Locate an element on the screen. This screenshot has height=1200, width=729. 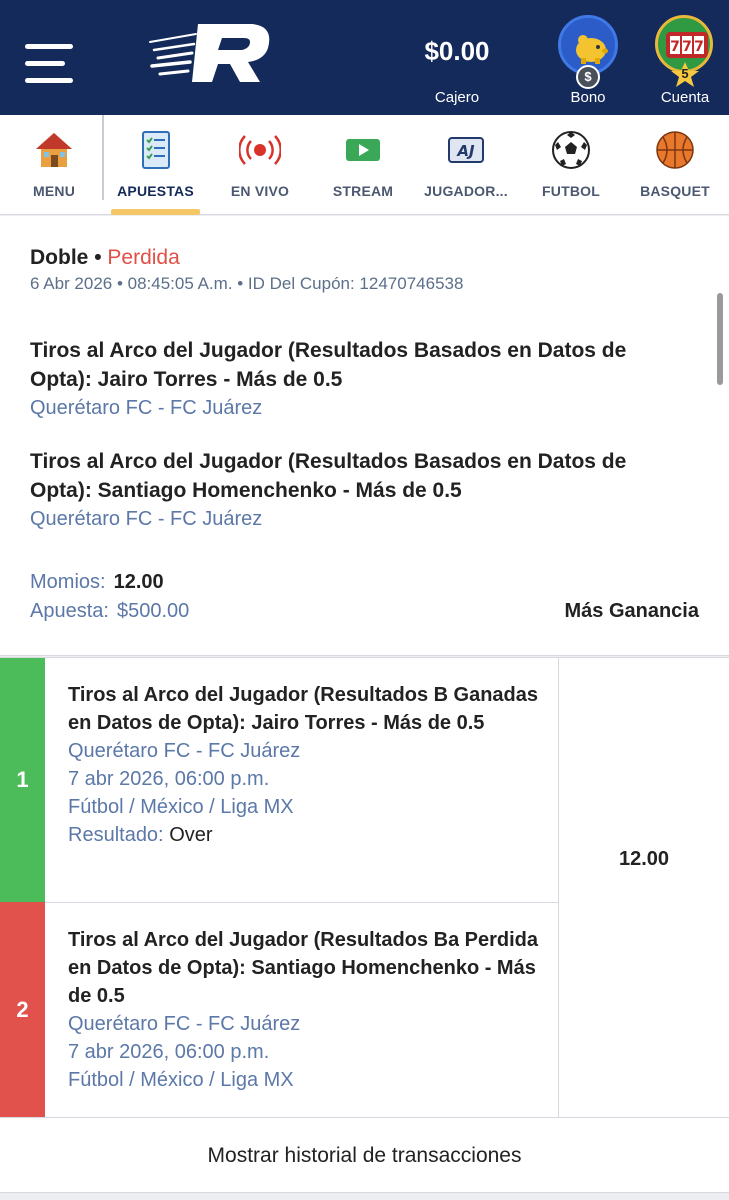
balance-amount: $0.00 is located at coordinates (457, 51).